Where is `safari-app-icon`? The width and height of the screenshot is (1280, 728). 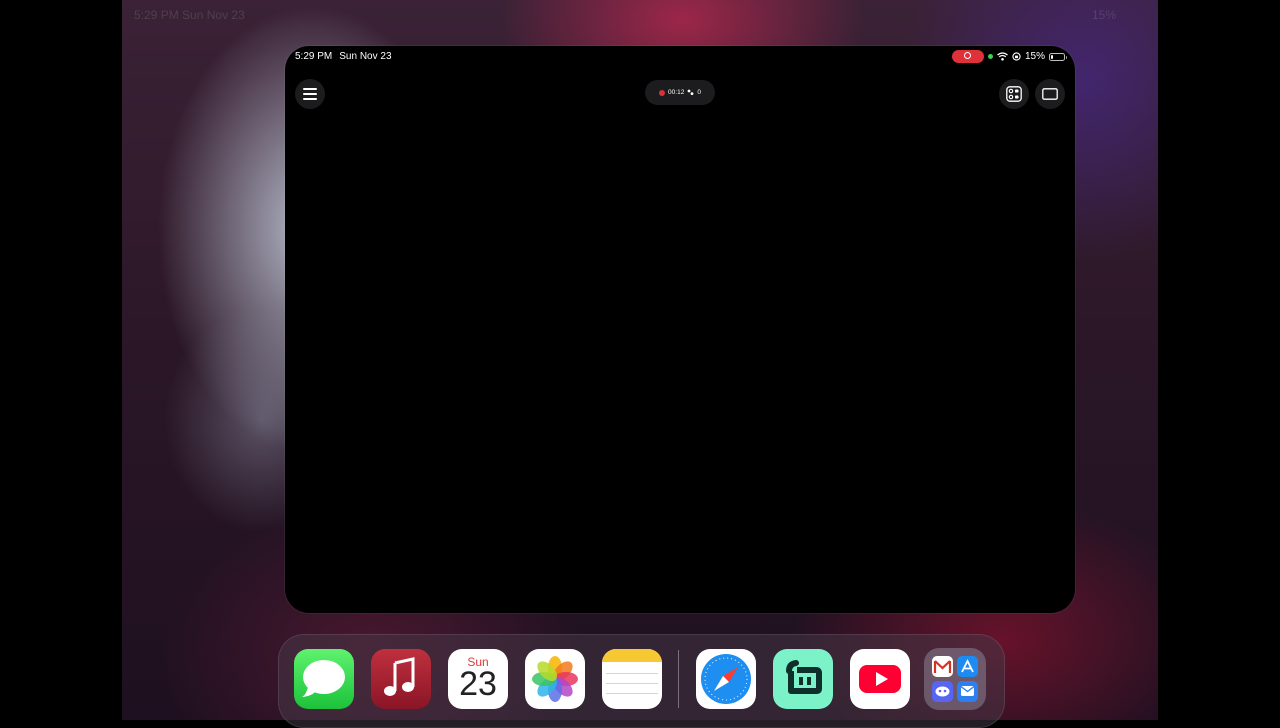
safari-app-icon is located at coordinates (726, 679).